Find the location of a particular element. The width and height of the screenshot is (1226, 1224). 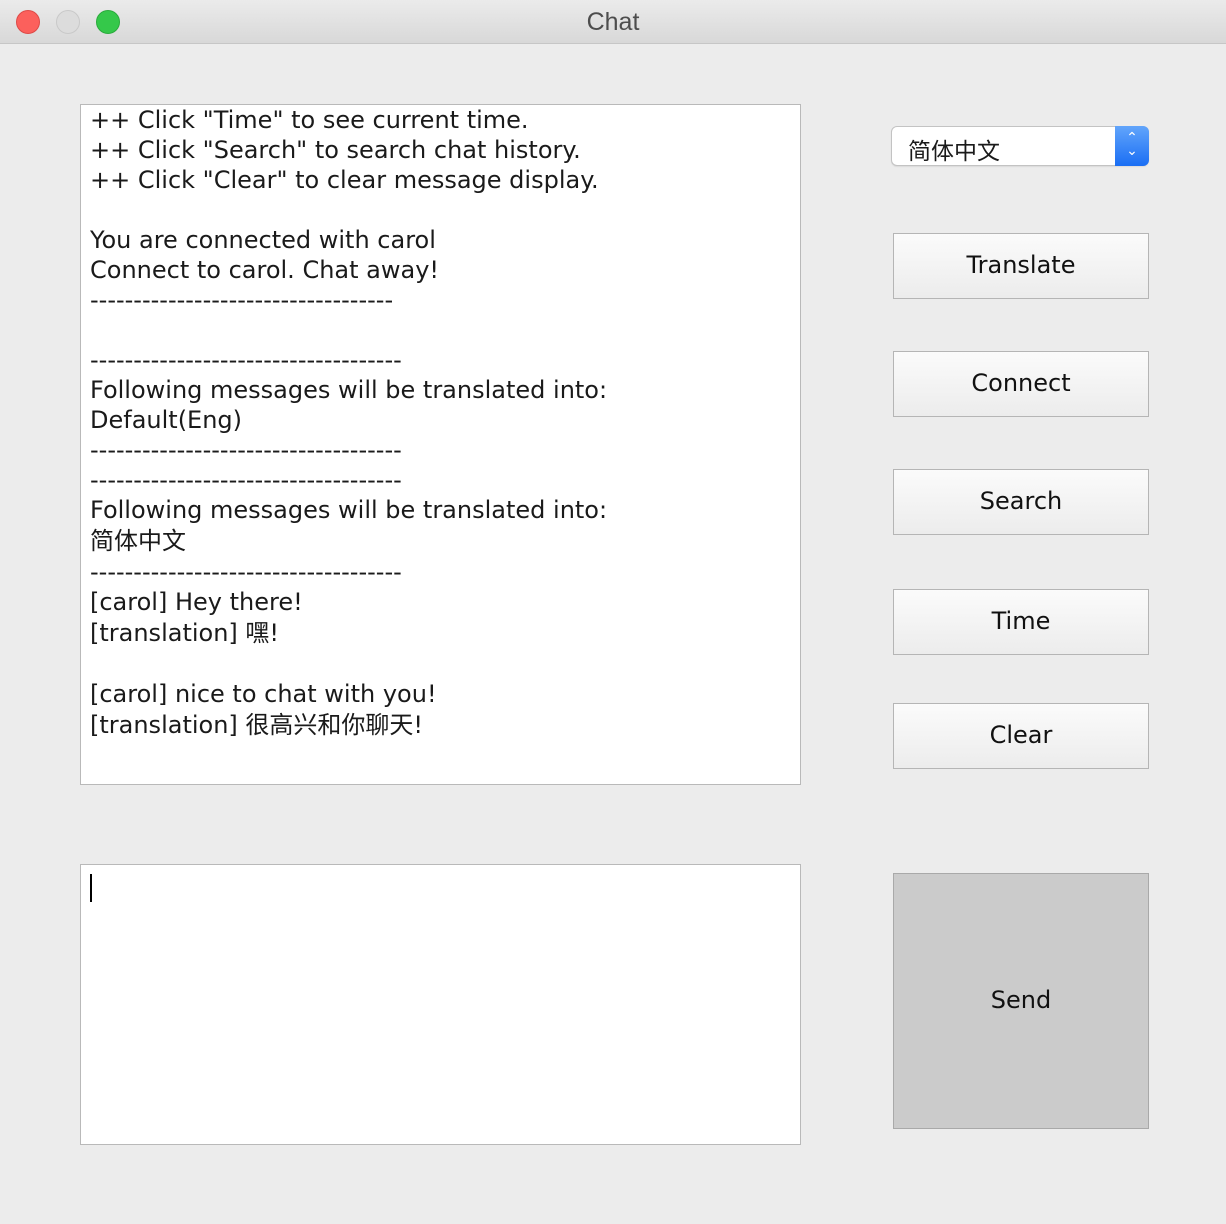

chat-message-line: [carol] Hey there! is located at coordinates (196, 602).